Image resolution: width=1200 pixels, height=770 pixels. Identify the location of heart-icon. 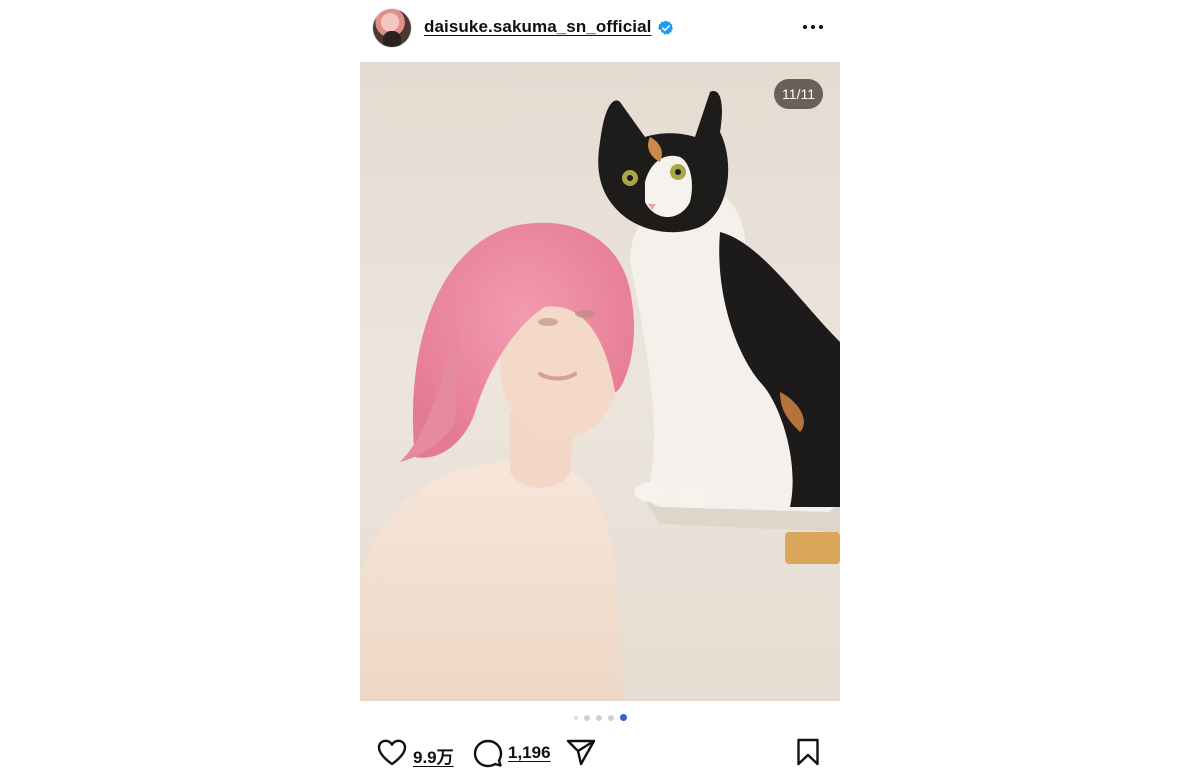
(392, 752).